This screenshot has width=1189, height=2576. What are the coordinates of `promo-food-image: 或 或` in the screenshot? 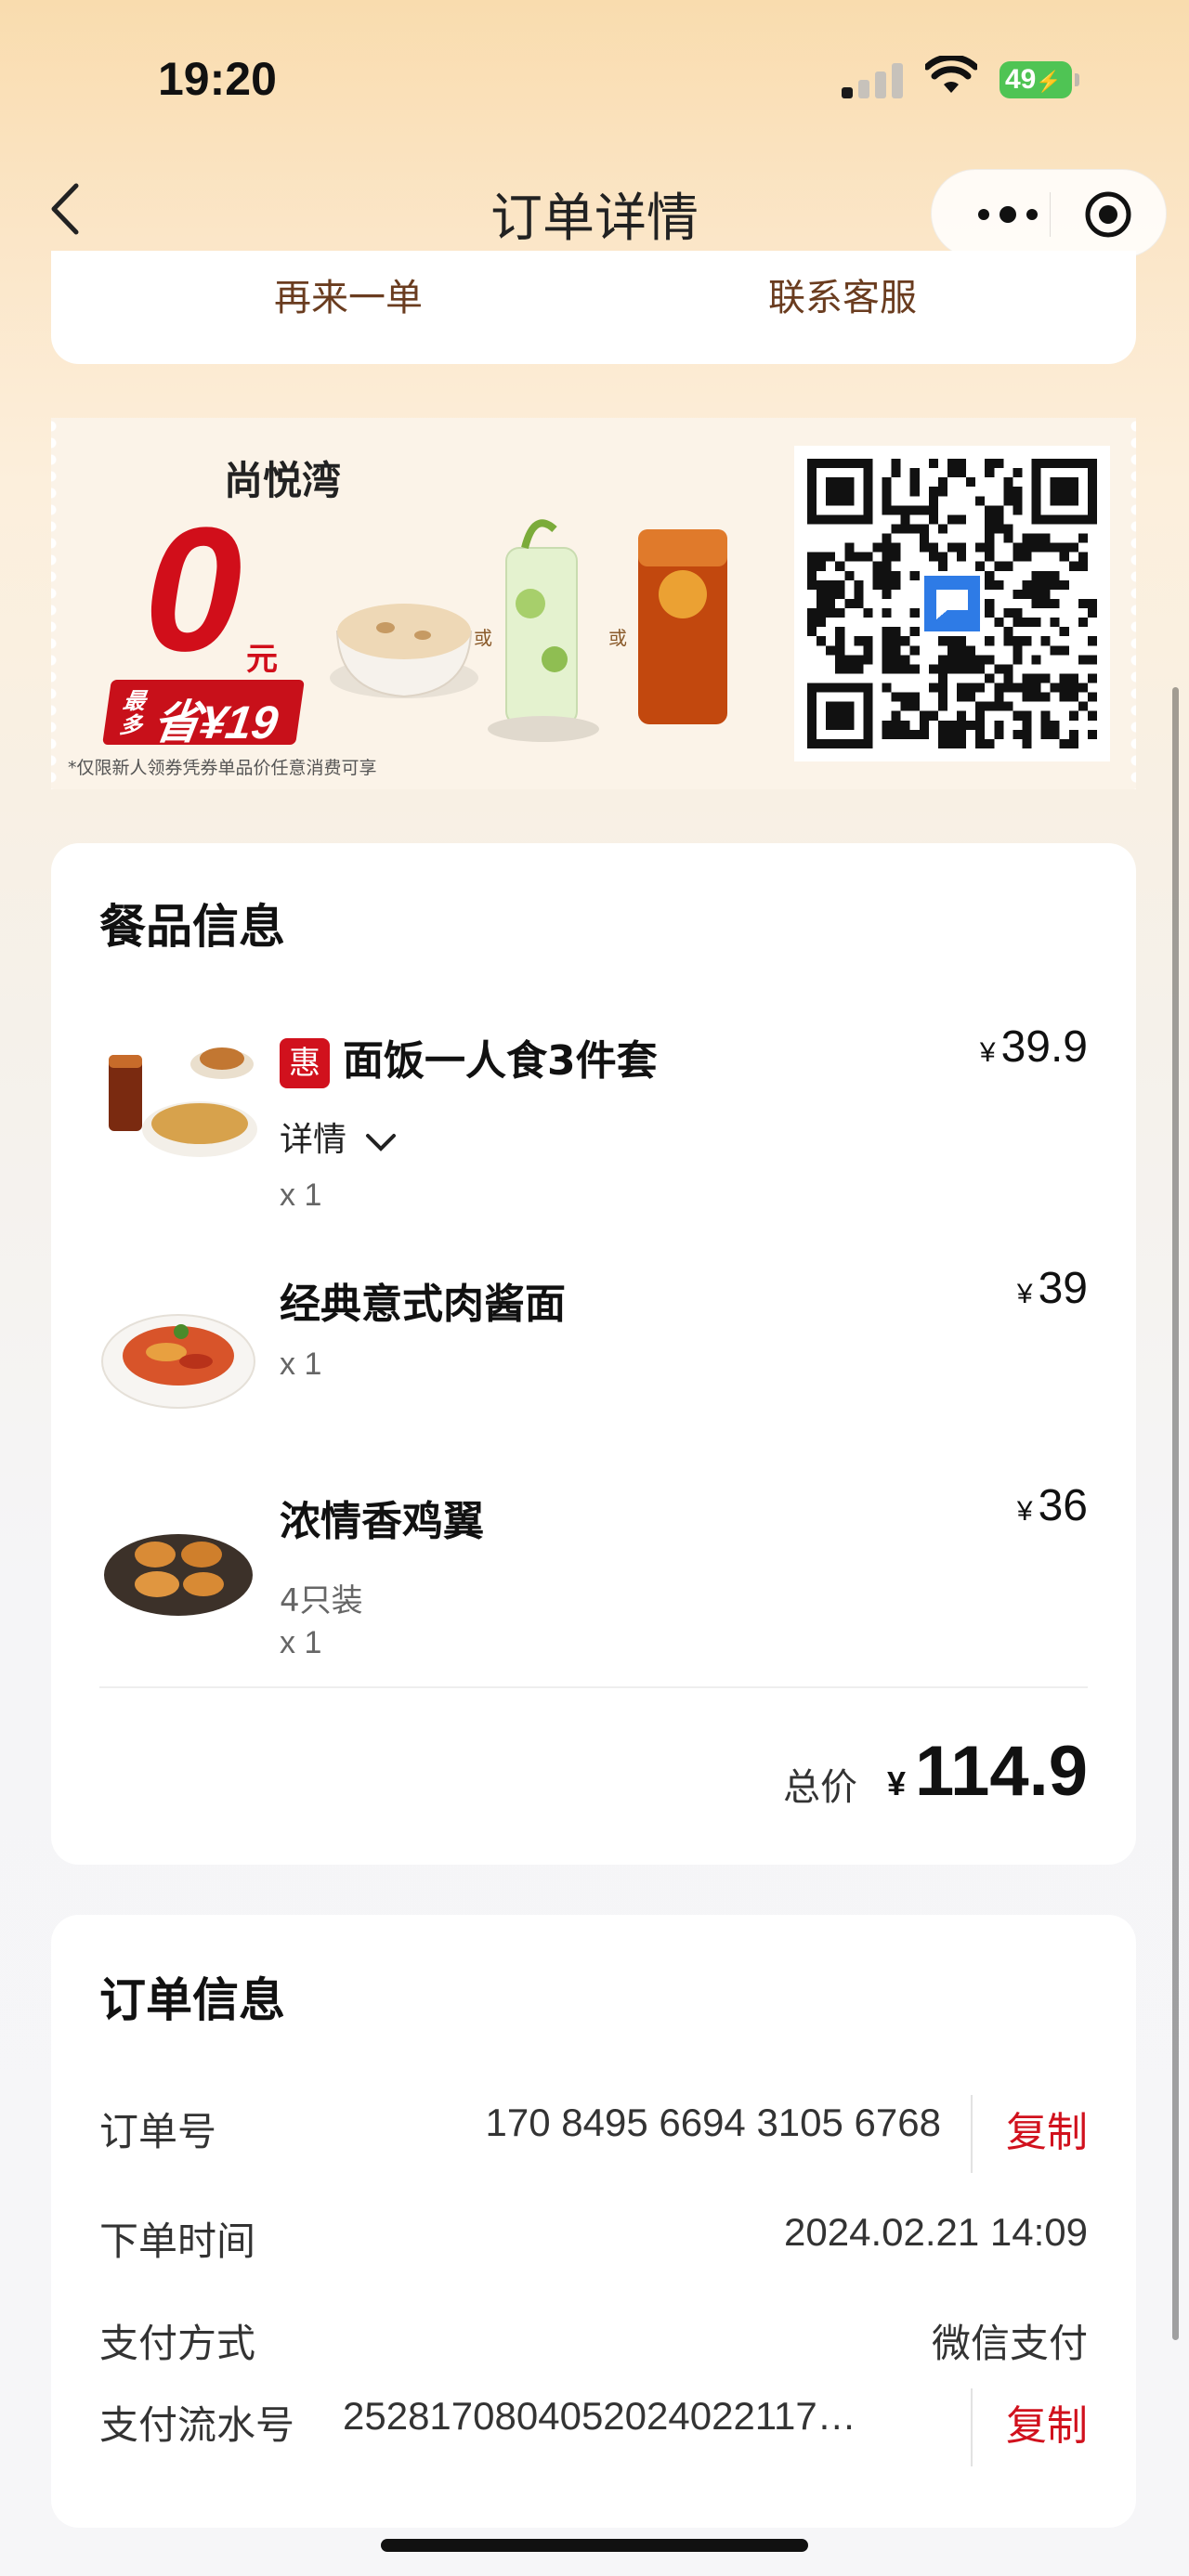 It's located at (528, 630).